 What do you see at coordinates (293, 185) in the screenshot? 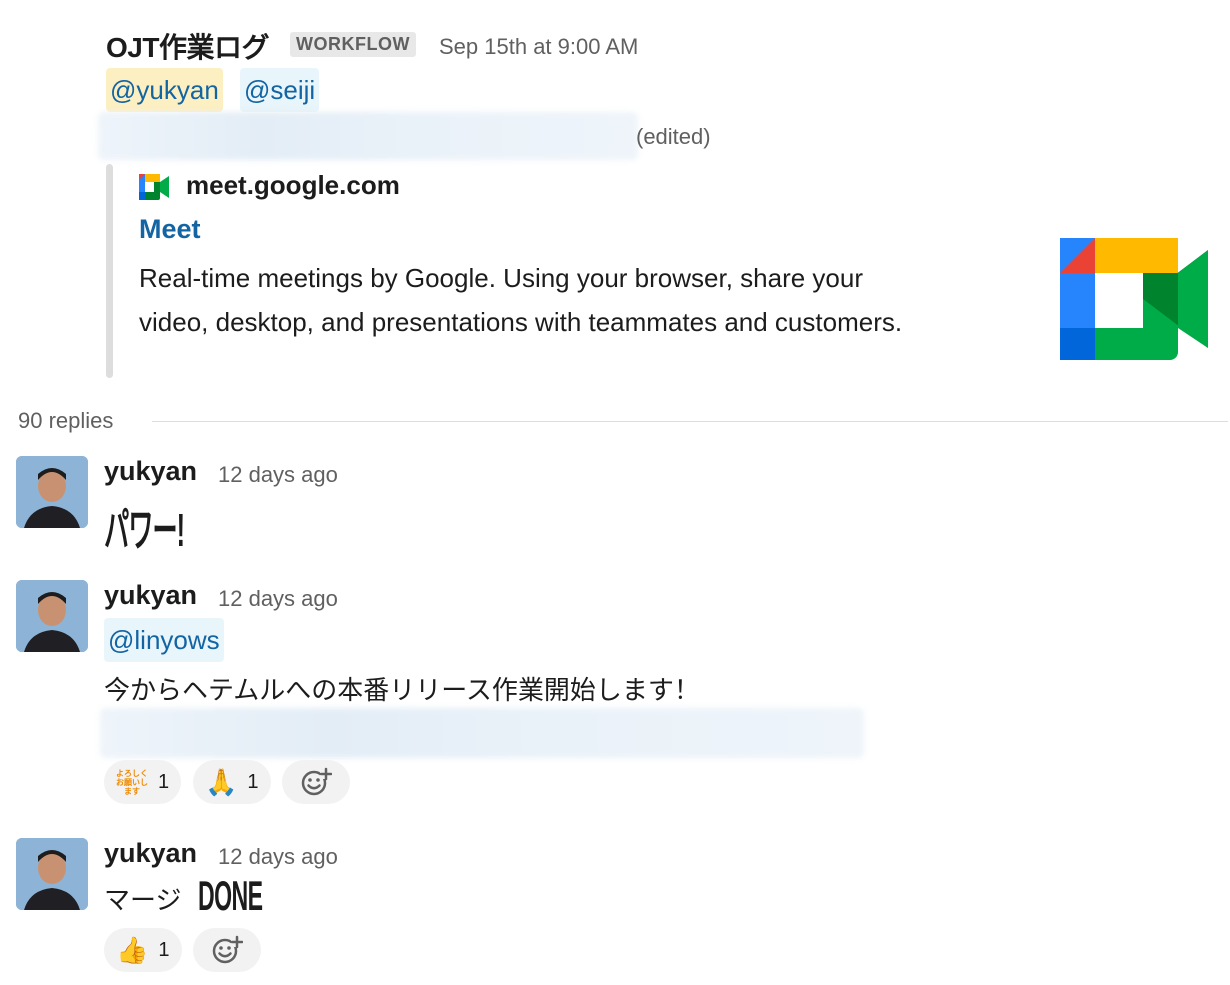
I see `attachment-domain: meet.google.com` at bounding box center [293, 185].